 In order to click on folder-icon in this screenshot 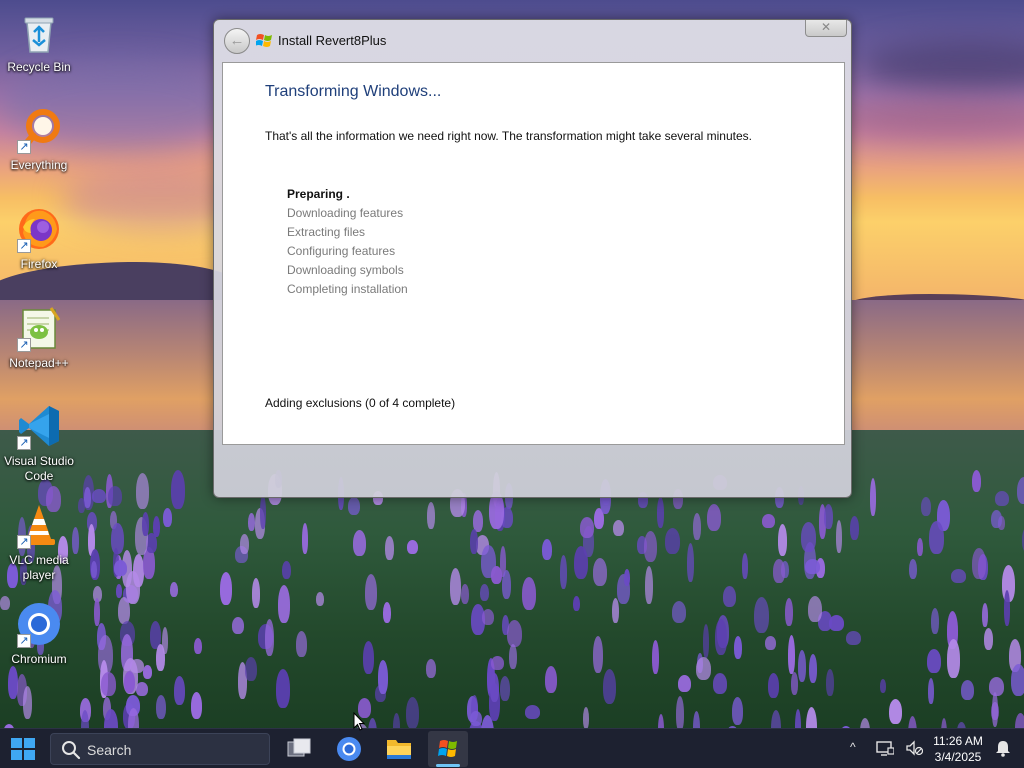, I will do `click(399, 749)`.